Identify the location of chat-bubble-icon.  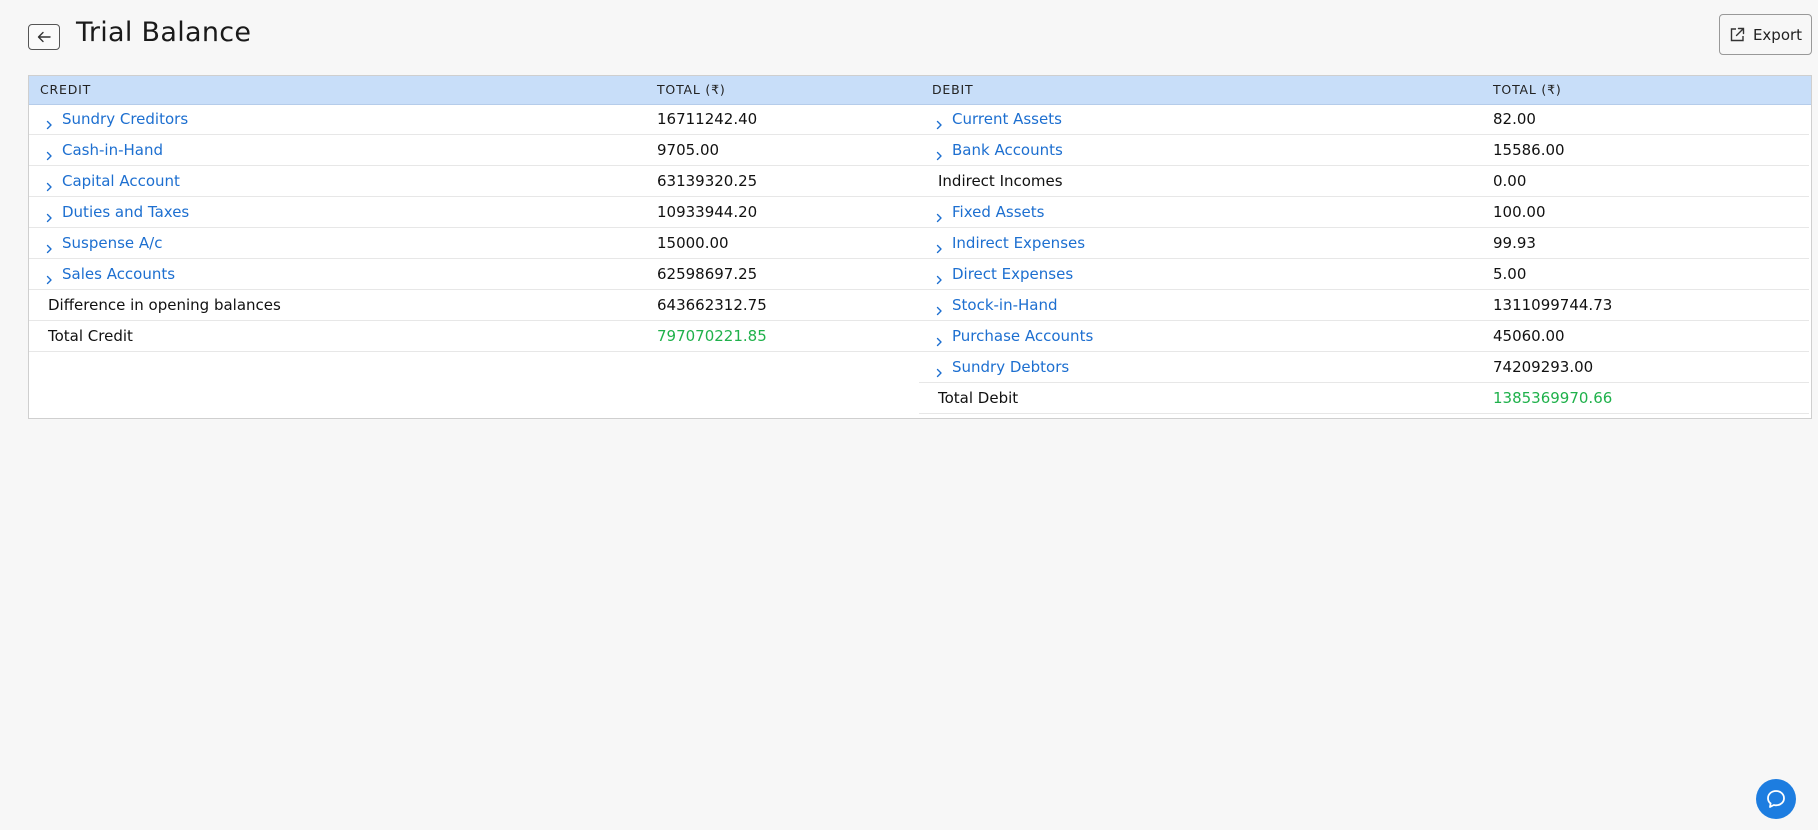
(1776, 799).